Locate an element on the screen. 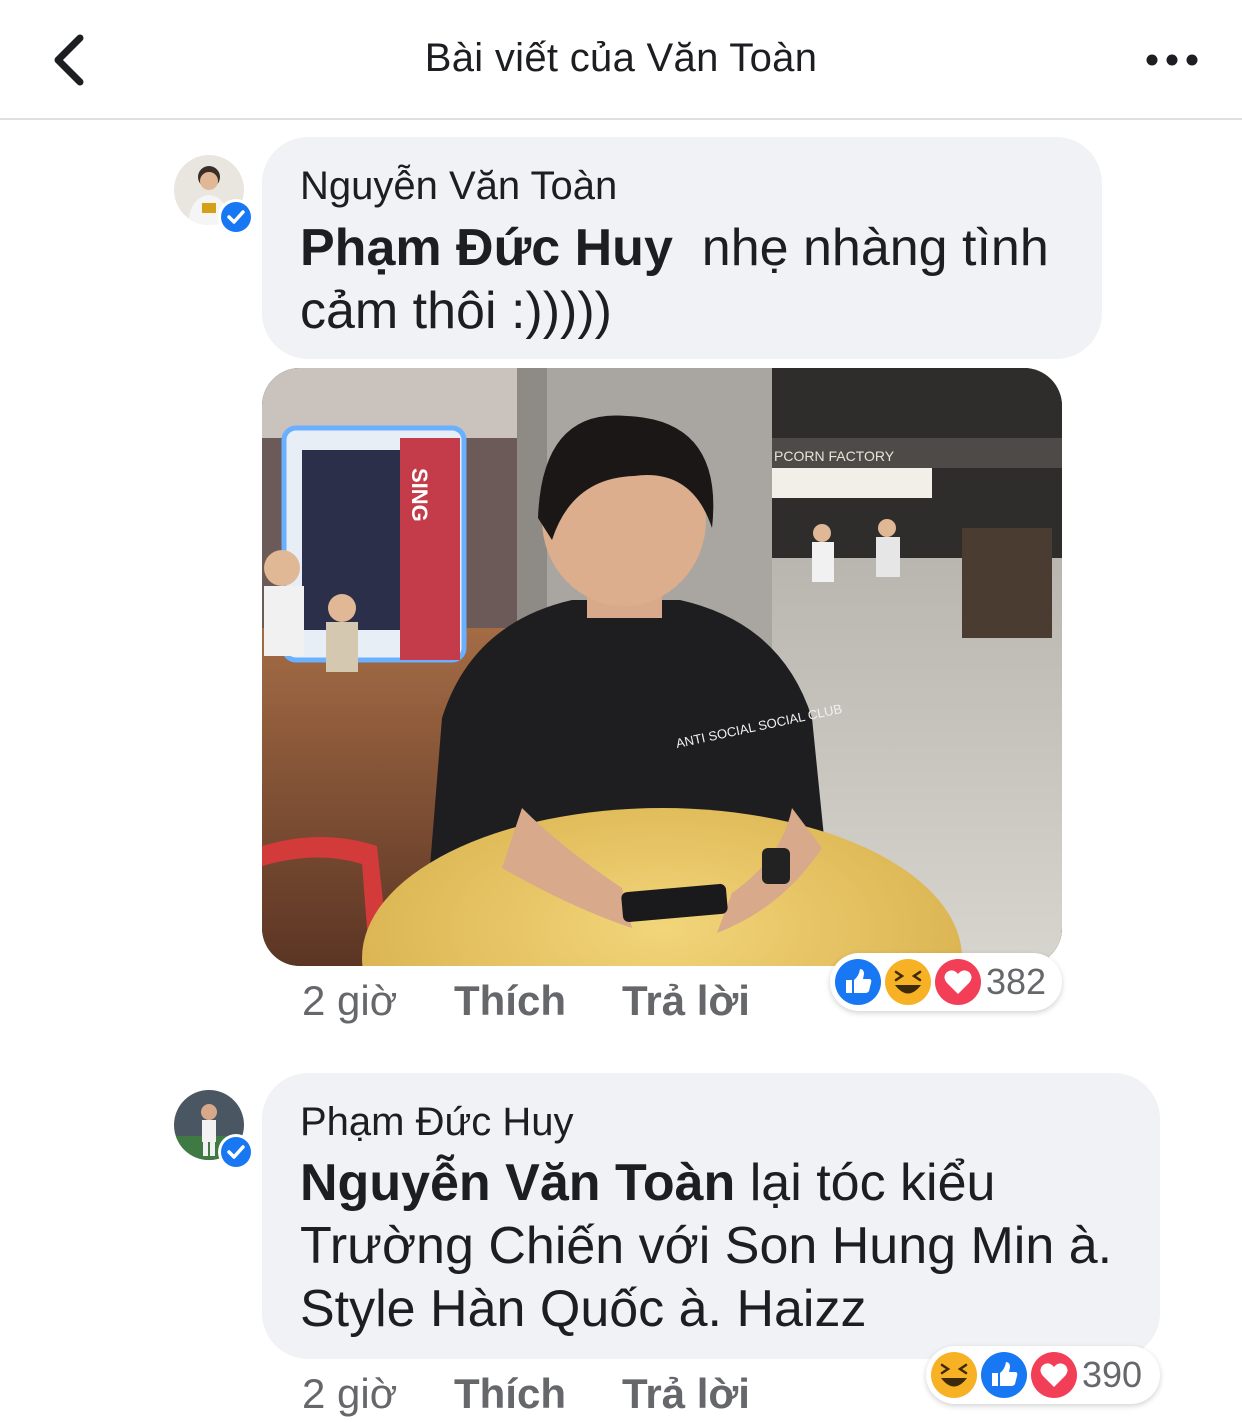 This screenshot has height=1423, width=1242. comment-1-text-line1: nhẹ nhàng tình is located at coordinates (860, 248).